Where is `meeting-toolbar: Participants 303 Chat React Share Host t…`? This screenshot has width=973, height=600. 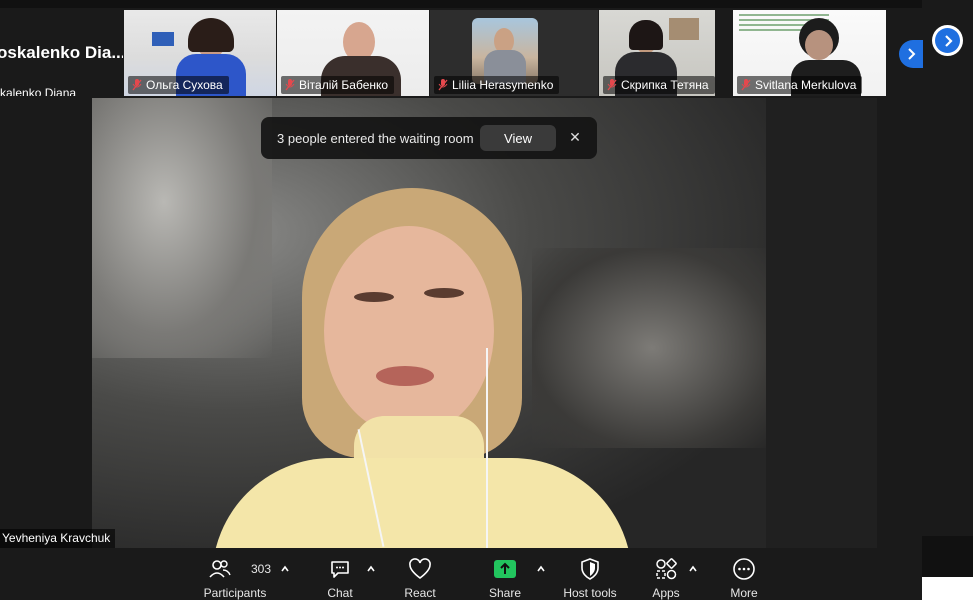 meeting-toolbar: Participants 303 Chat React Share Host t… is located at coordinates (461, 574).